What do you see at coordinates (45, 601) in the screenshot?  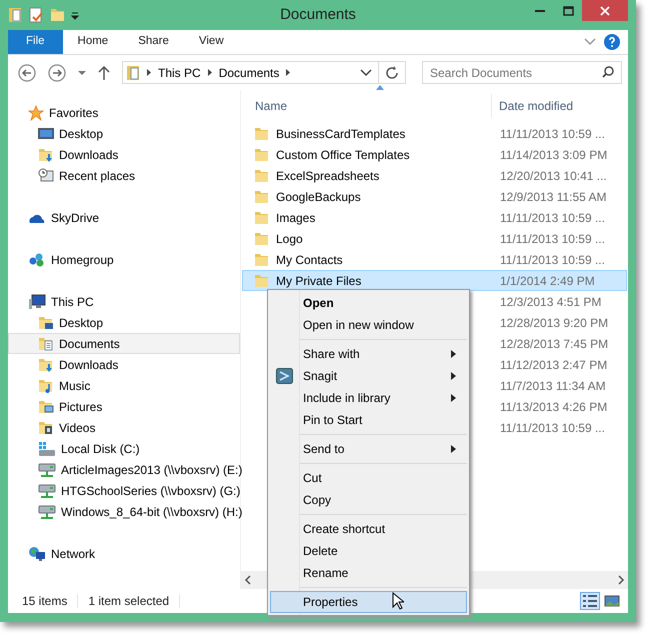 I see `item-count: 15 items` at bounding box center [45, 601].